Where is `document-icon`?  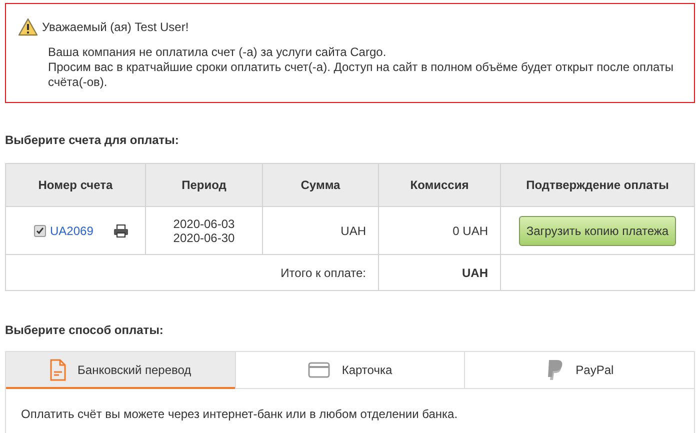 document-icon is located at coordinates (58, 369).